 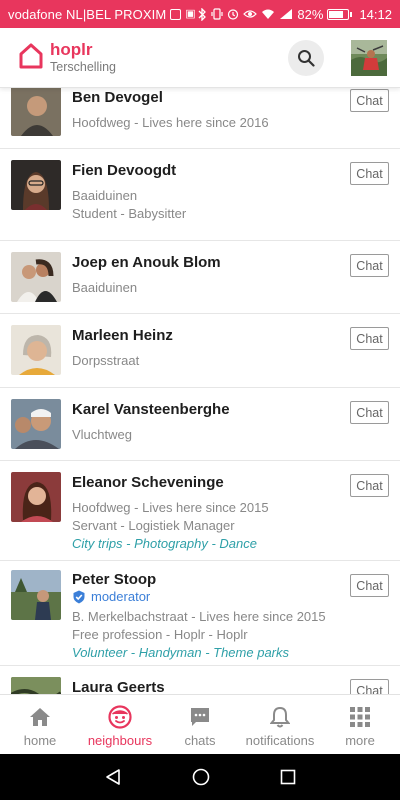 I want to click on bottom-navigation: home neighbours chats notifications more, so click(x=200, y=724).